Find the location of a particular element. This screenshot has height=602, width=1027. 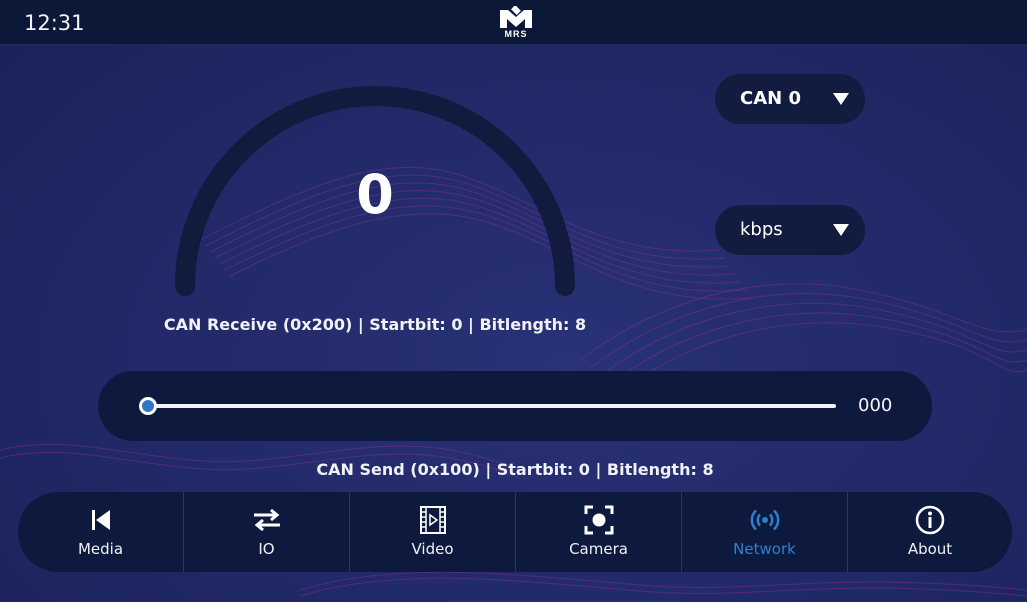

logo-text: MRS is located at coordinates (516, 34).